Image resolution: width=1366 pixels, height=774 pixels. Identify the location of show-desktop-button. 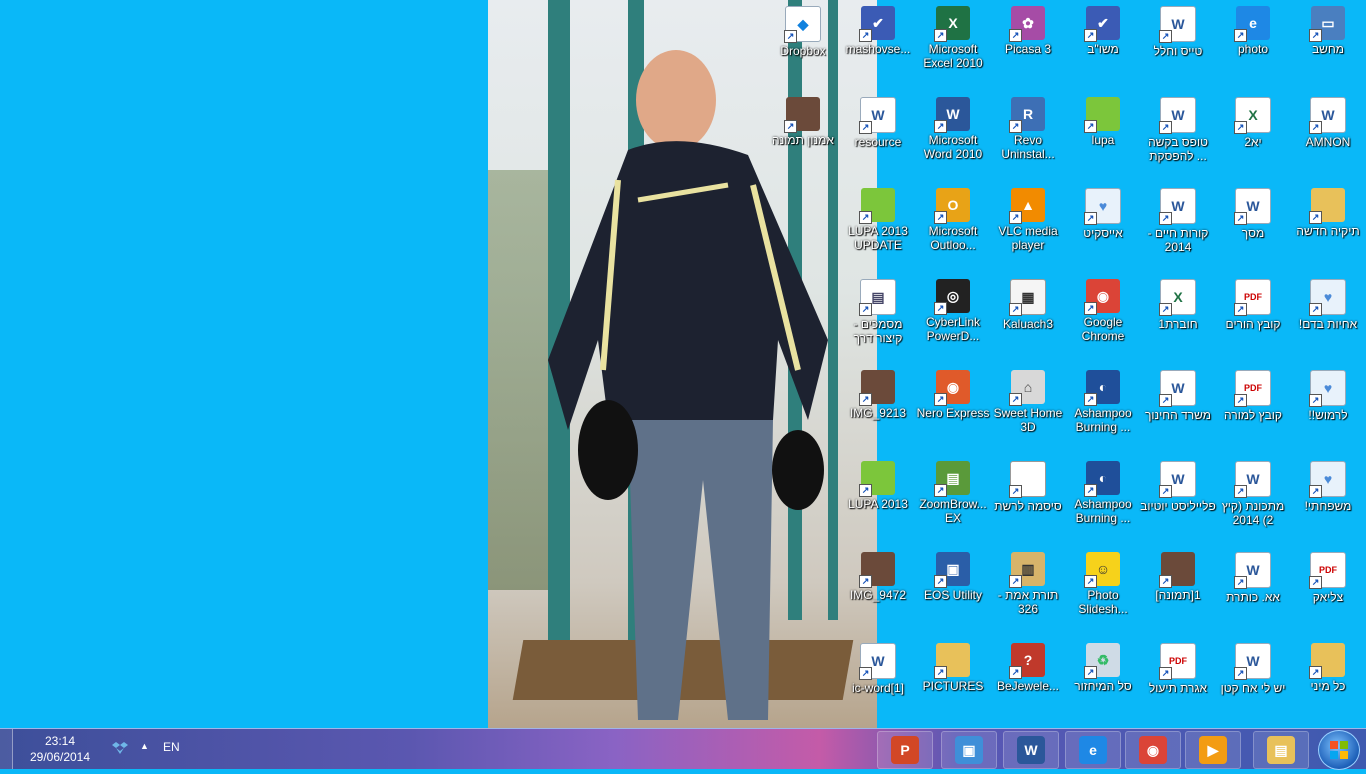
(6, 749).